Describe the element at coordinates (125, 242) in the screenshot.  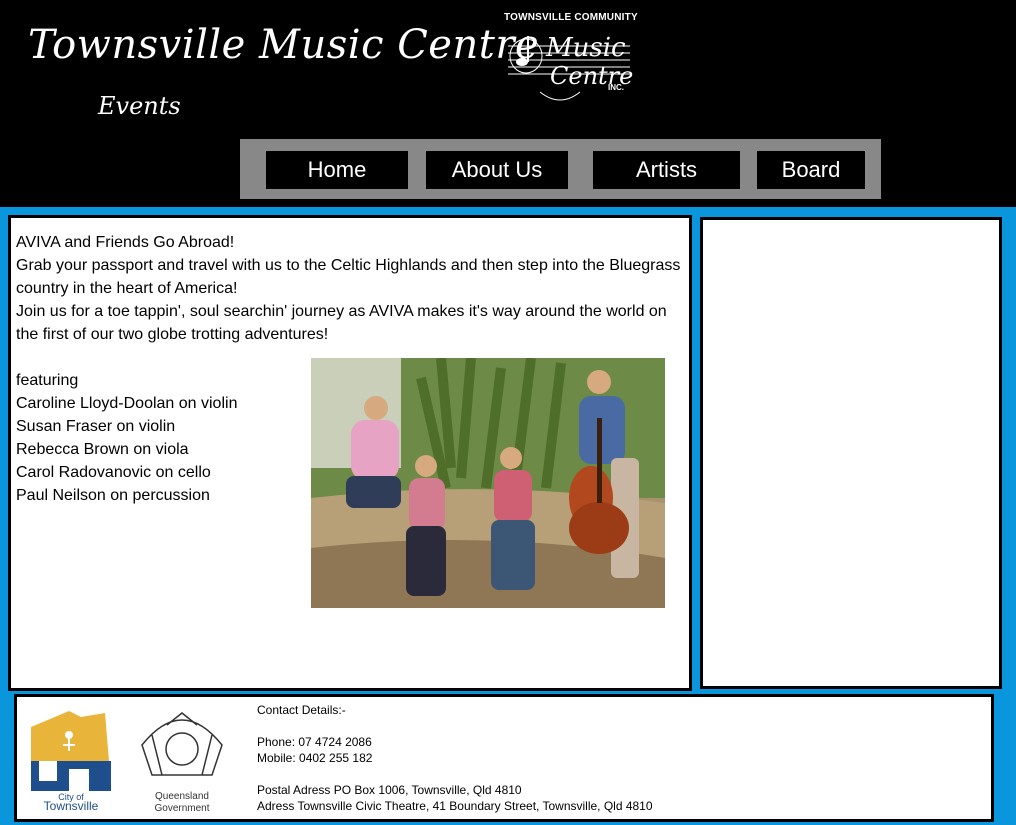
I see `event-title: AVIVA and Friends Go Abroad!` at that location.